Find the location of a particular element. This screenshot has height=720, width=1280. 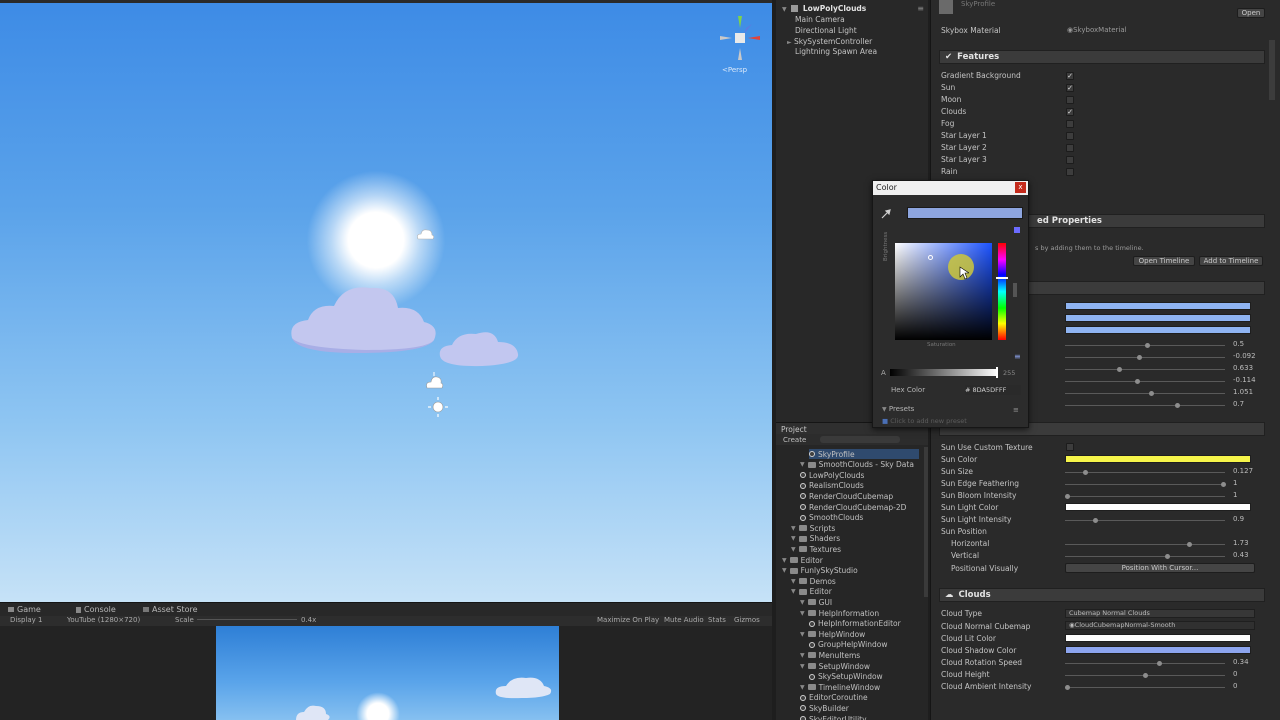

close-button: x is located at coordinates (1020, 187).